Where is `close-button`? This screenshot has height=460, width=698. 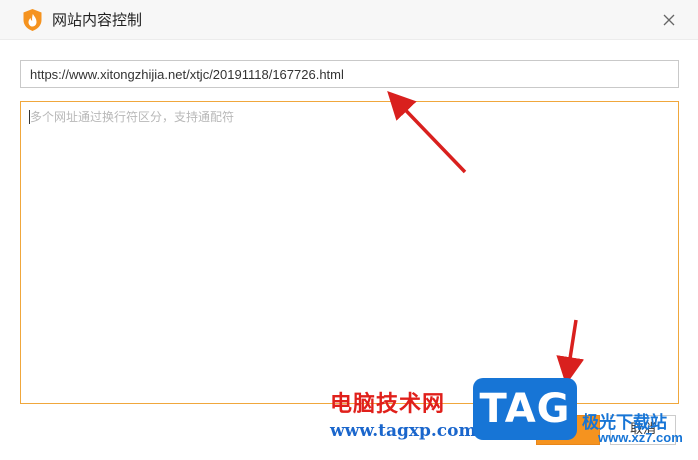
close-button is located at coordinates (669, 20).